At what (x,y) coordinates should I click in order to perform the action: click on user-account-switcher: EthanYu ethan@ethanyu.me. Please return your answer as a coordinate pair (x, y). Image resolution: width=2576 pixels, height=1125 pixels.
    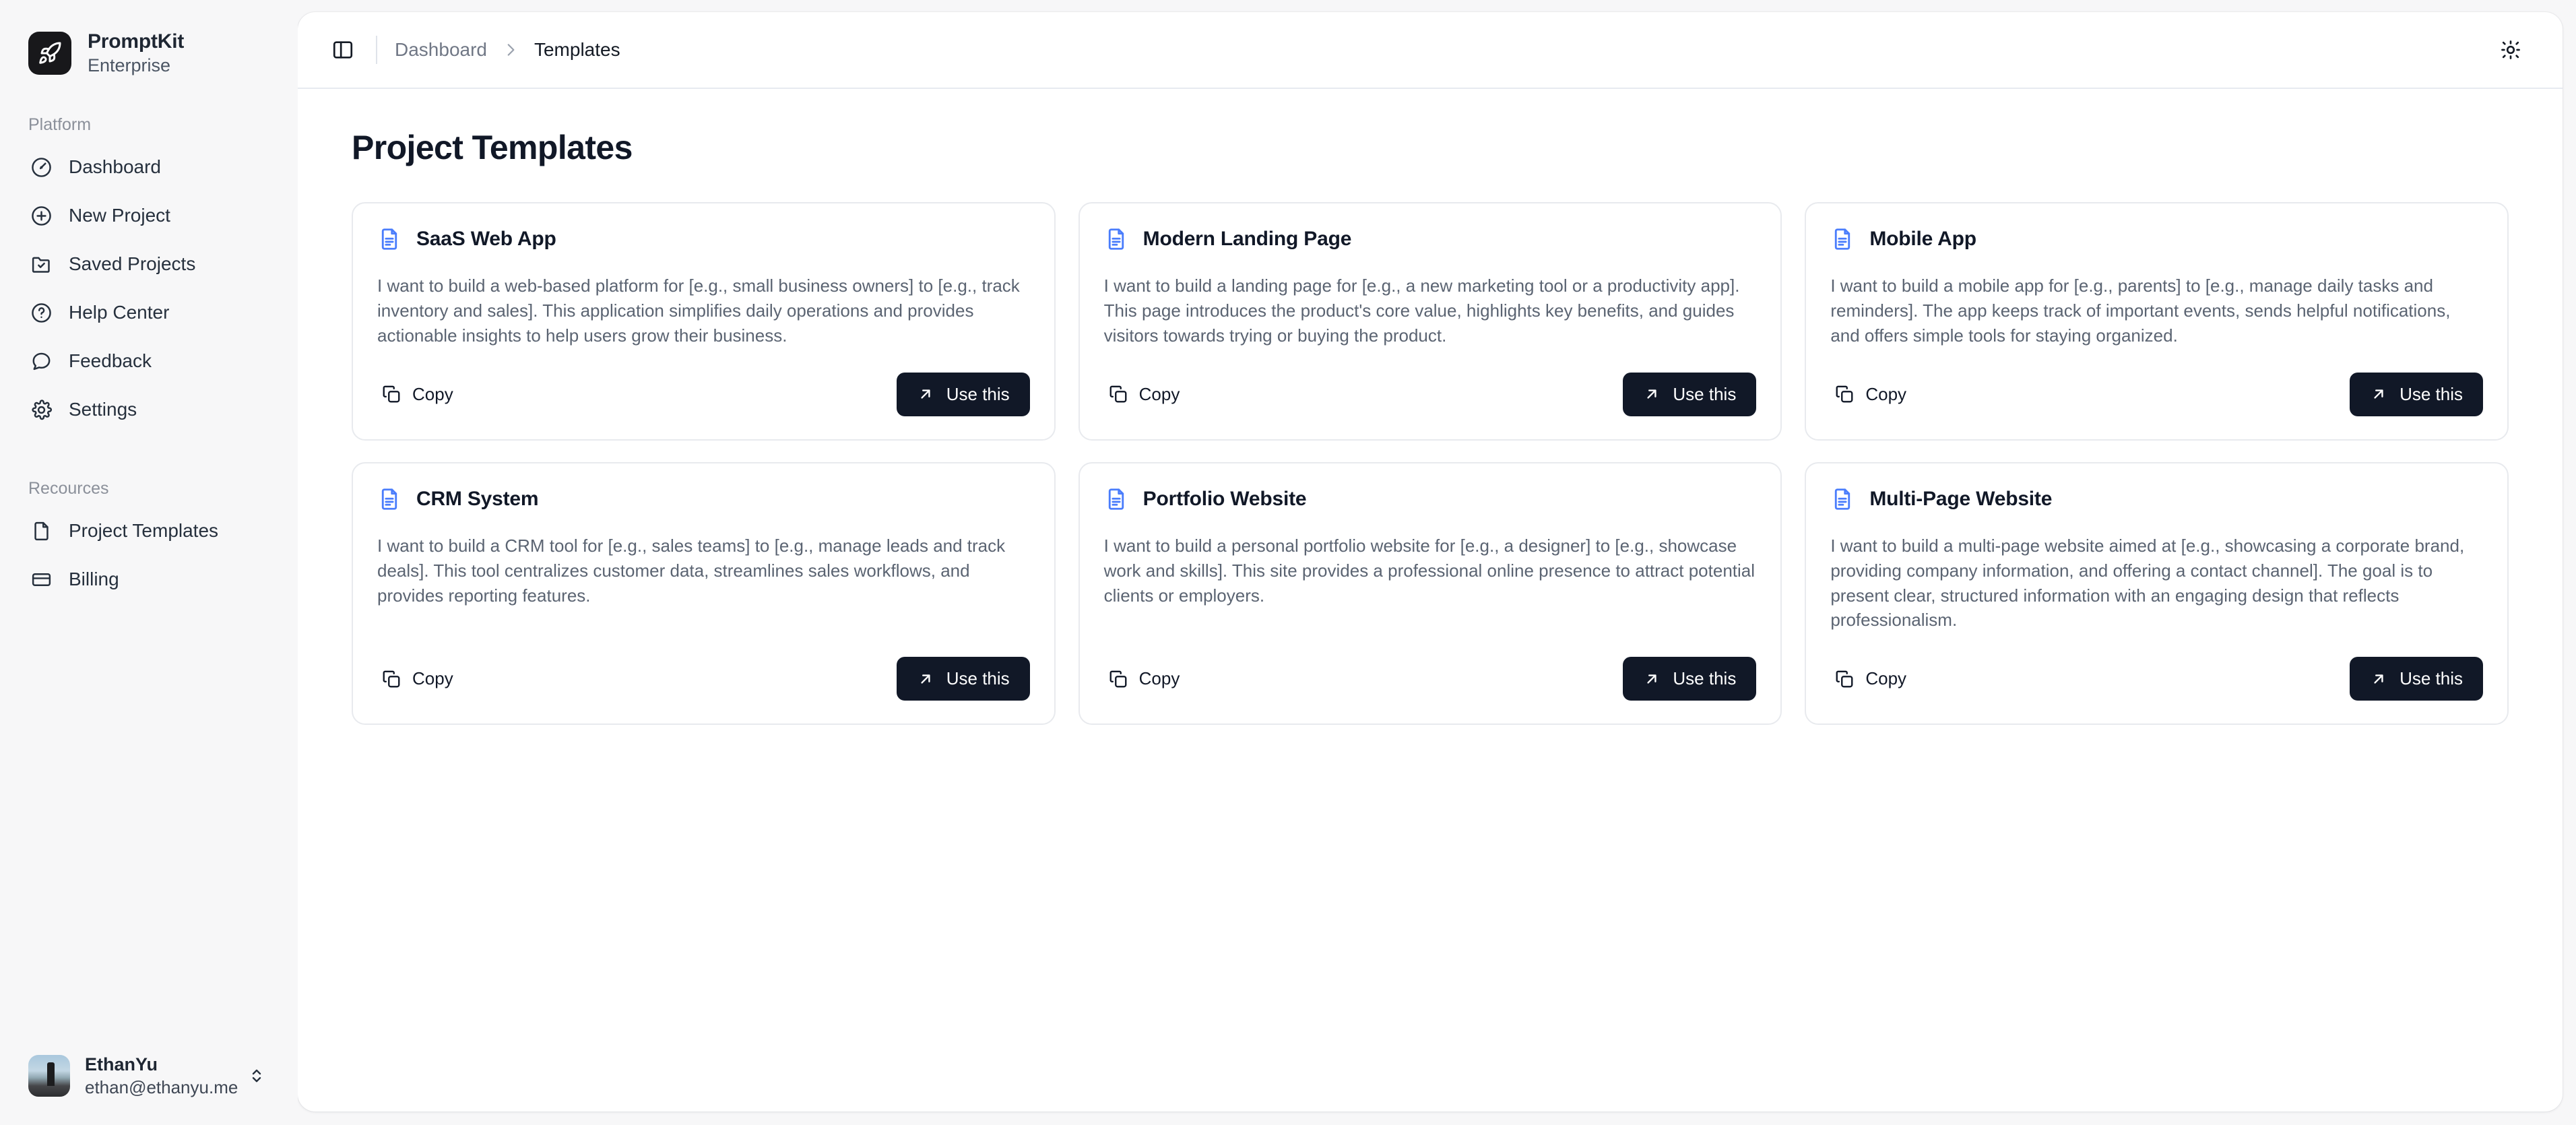
    Looking at the image, I should click on (149, 1075).